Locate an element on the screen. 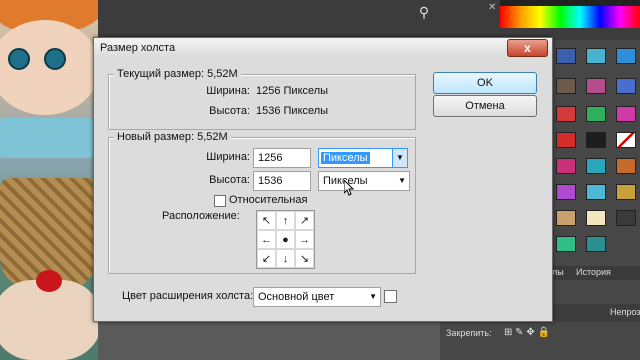 Image resolution: width=640 pixels, height=360 pixels. color-spectrum is located at coordinates (570, 17).